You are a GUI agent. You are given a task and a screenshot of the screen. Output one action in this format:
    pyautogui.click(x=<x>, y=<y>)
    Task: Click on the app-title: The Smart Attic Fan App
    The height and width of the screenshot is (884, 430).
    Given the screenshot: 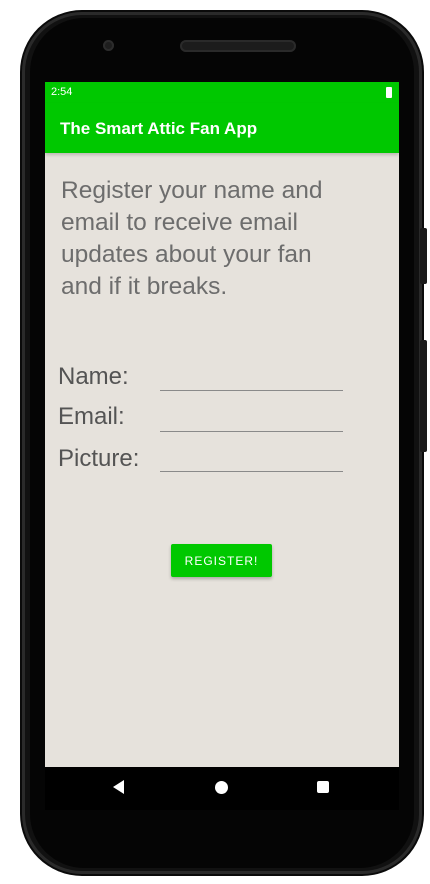 What is the action you would take?
    pyautogui.click(x=159, y=128)
    